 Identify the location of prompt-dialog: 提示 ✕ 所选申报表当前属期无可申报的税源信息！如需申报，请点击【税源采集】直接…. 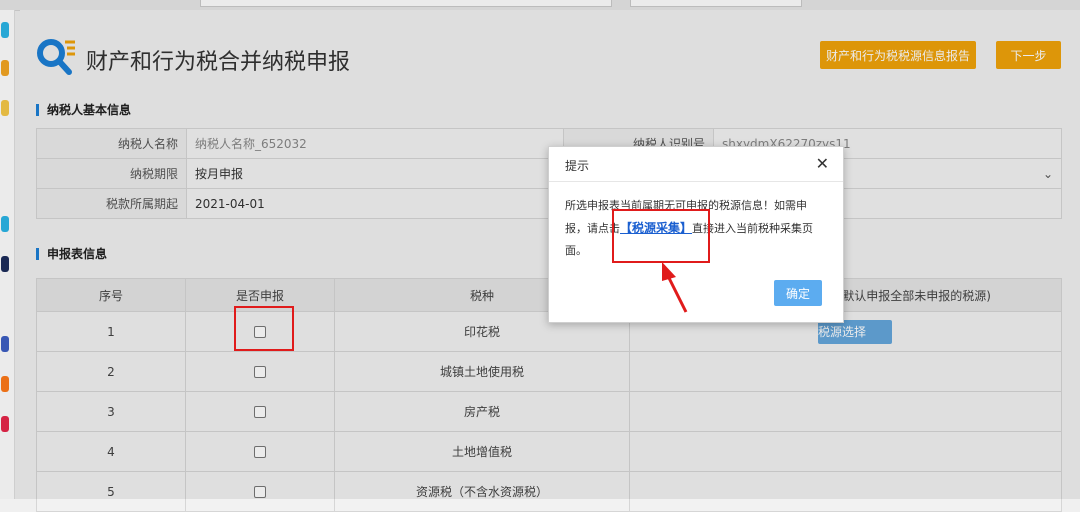
(696, 234).